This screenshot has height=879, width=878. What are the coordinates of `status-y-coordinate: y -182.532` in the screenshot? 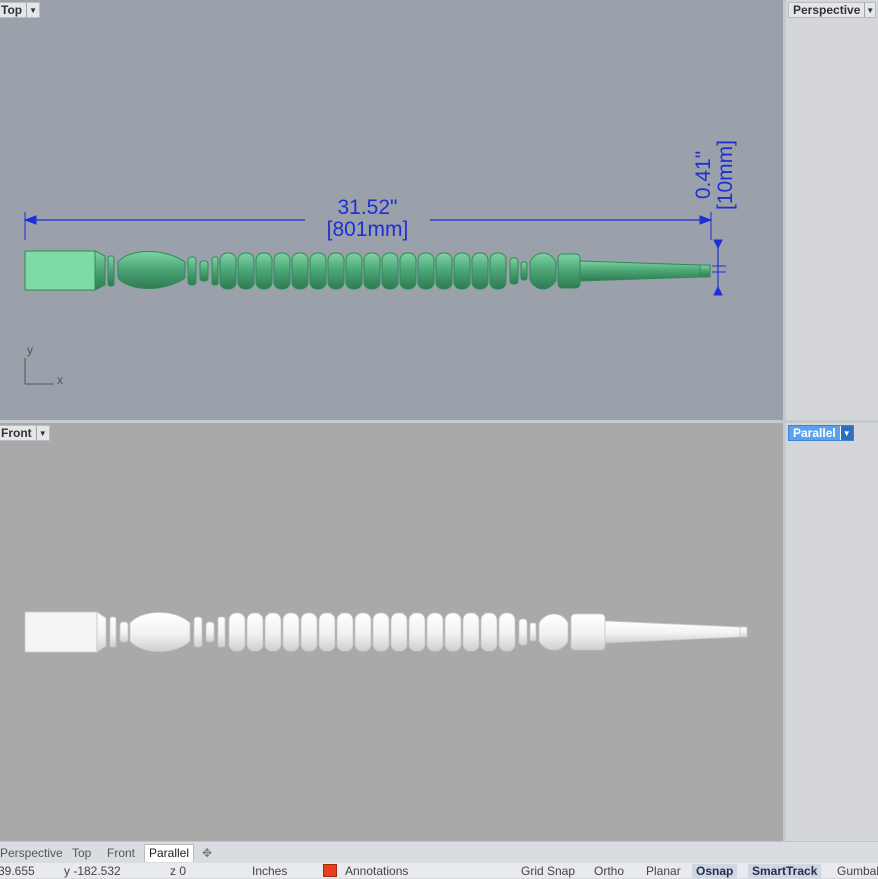 It's located at (92, 871).